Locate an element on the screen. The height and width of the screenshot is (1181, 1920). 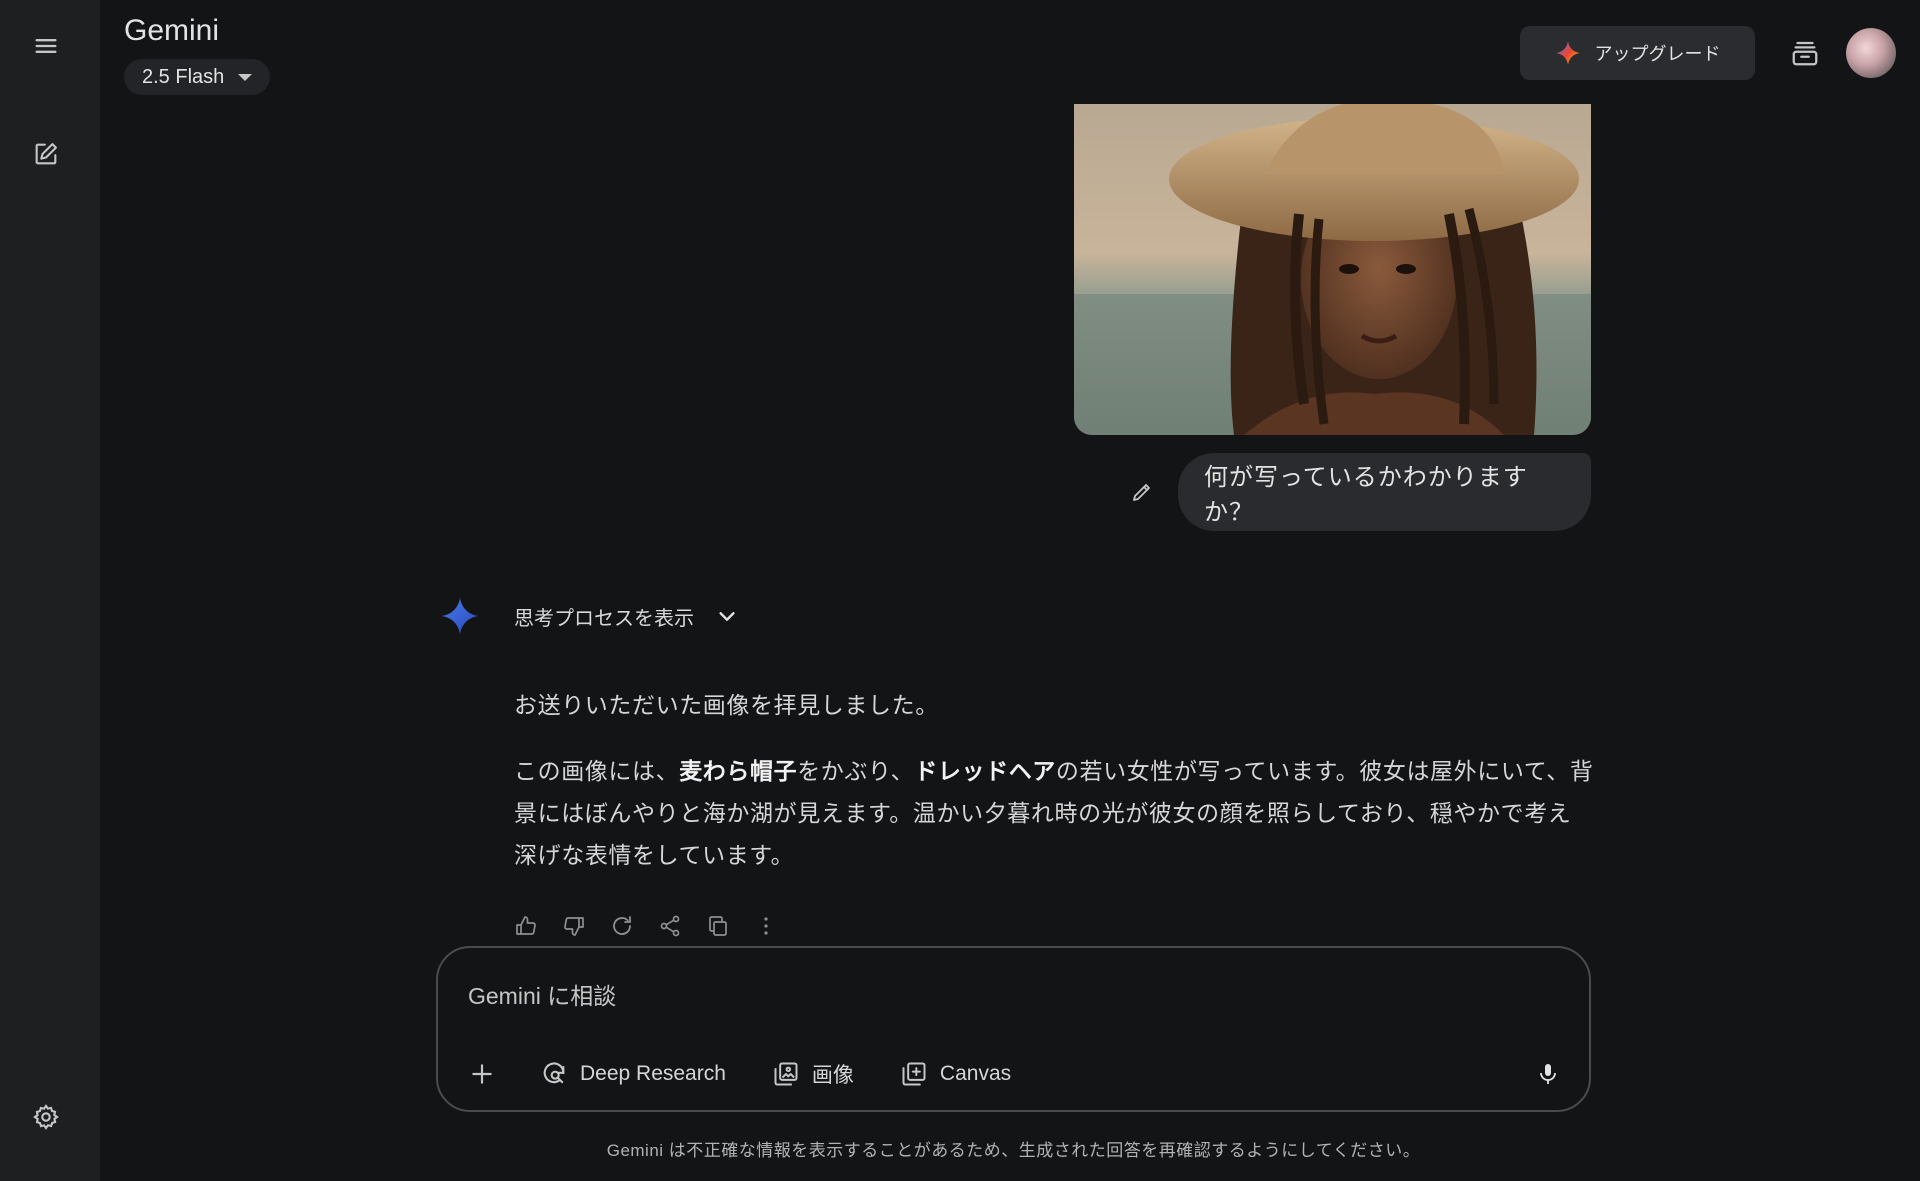
thumbs-up-icon is located at coordinates (526, 925).